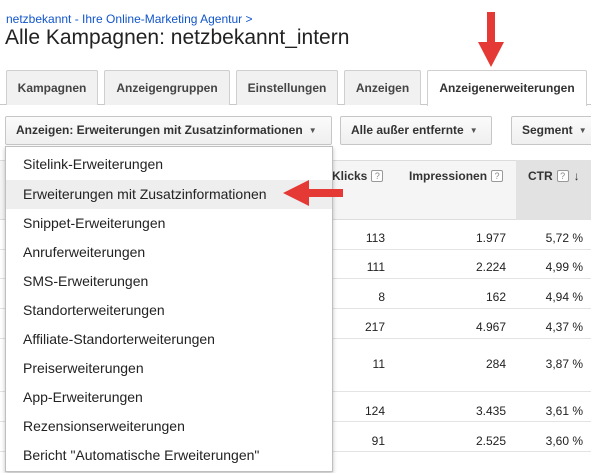  Describe the element at coordinates (490, 441) in the screenshot. I see `cell-impressions: 2.525` at that location.